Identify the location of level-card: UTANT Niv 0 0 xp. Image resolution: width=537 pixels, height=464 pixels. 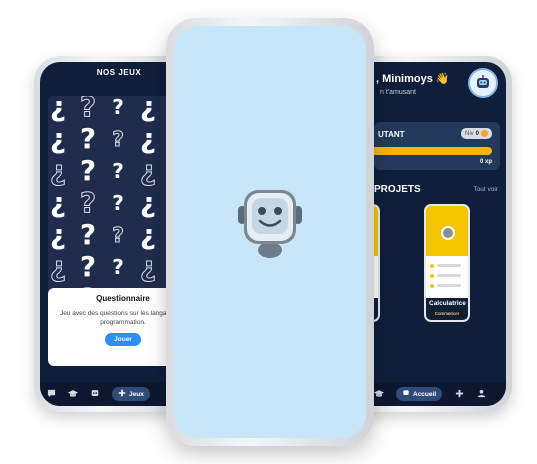
(437, 146).